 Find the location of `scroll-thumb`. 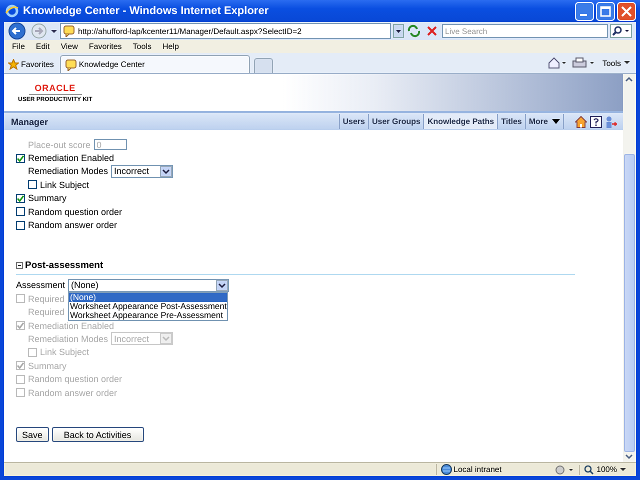

scroll-thumb is located at coordinates (629, 303).